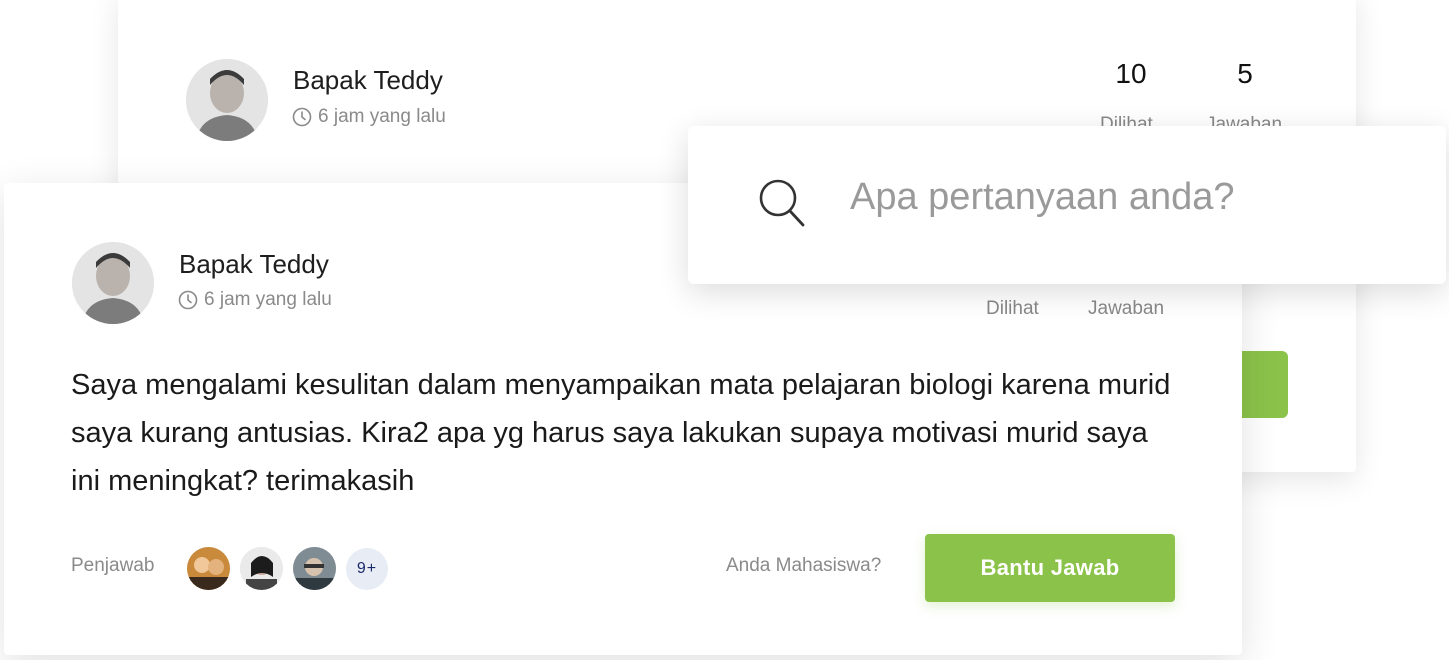 Image resolution: width=1449 pixels, height=660 pixels. Describe the element at coordinates (1126, 308) in the screenshot. I see `answers-label: Jawaban` at that location.